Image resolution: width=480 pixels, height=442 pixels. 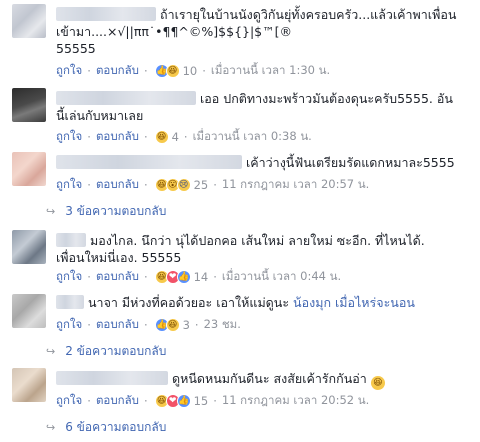 I want to click on reaction-count: 10, so click(x=190, y=71).